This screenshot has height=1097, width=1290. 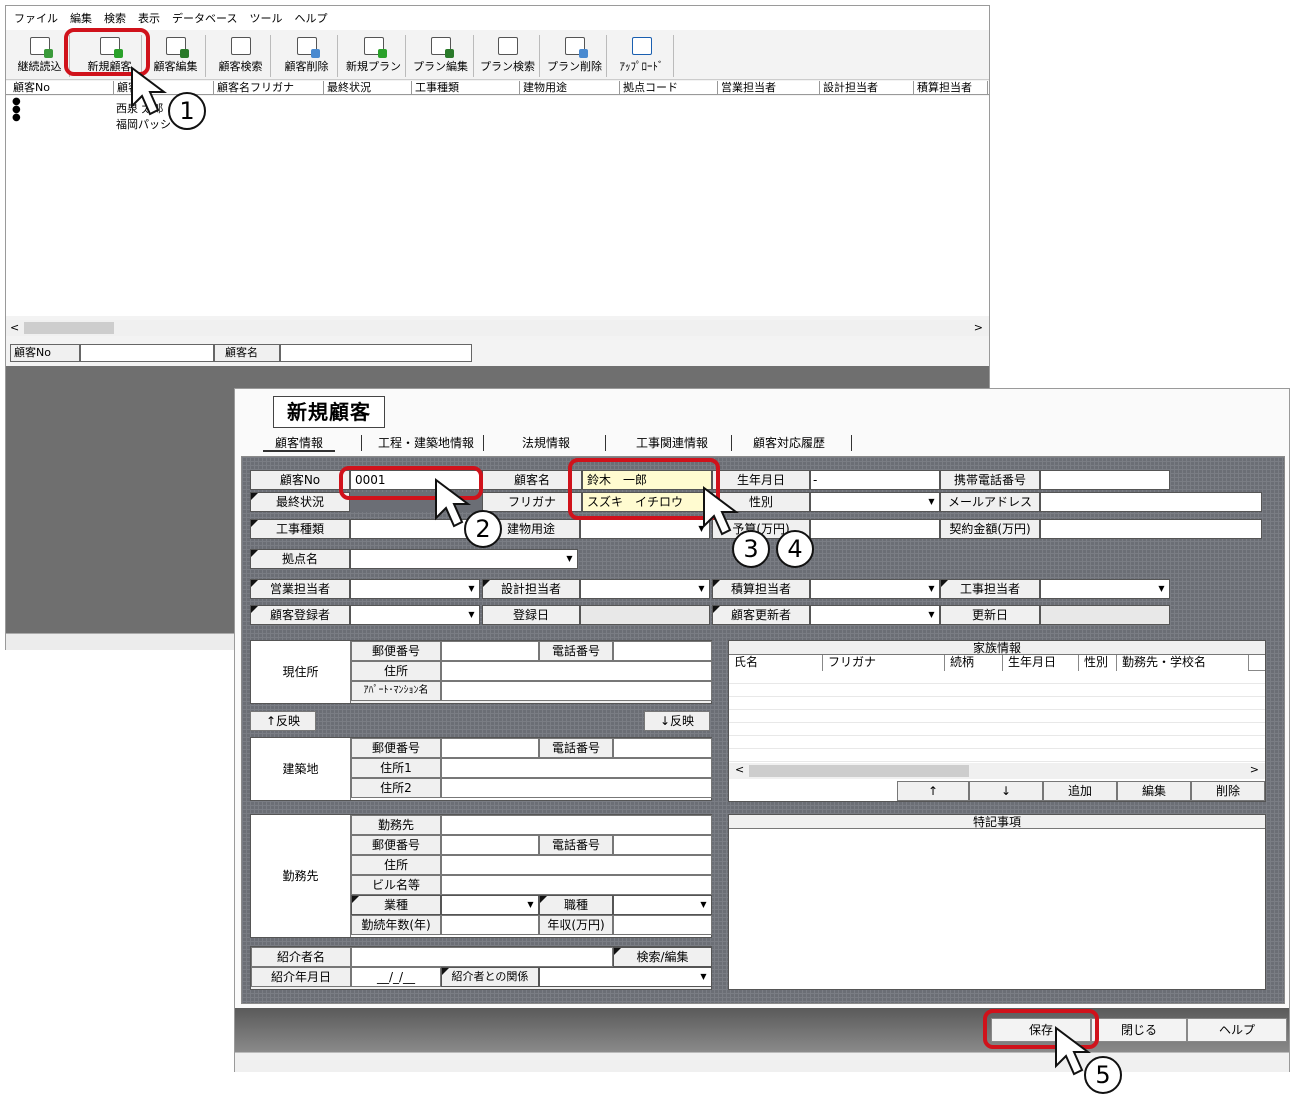 What do you see at coordinates (990, 589) in the screenshot?
I see `construction-rep-label: 工事担当者` at bounding box center [990, 589].